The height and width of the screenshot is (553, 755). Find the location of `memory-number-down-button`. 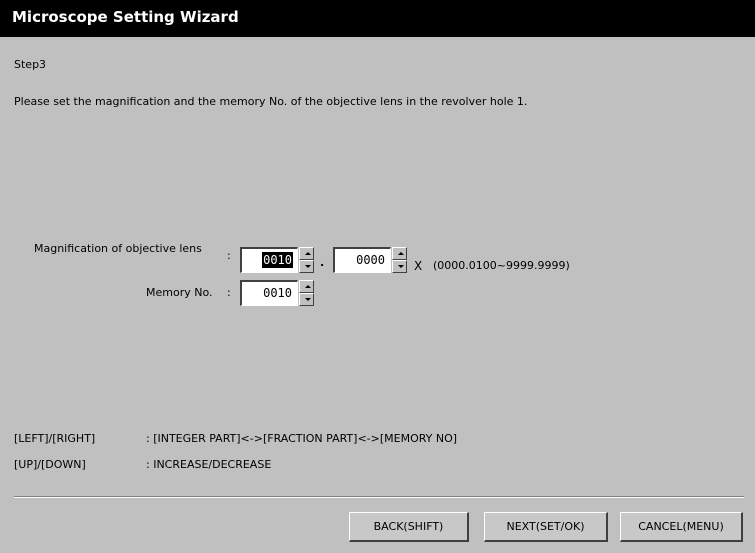

memory-number-down-button is located at coordinates (306, 299).